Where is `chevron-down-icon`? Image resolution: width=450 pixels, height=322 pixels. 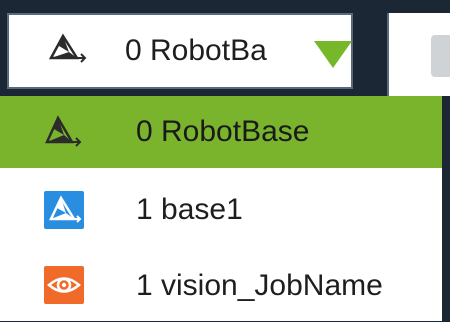
chevron-down-icon is located at coordinates (333, 54).